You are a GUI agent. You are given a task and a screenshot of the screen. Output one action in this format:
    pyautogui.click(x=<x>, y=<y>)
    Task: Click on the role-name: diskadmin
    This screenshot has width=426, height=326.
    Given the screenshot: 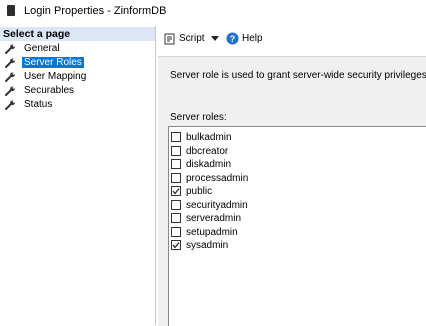 What is the action you would take?
    pyautogui.click(x=209, y=164)
    